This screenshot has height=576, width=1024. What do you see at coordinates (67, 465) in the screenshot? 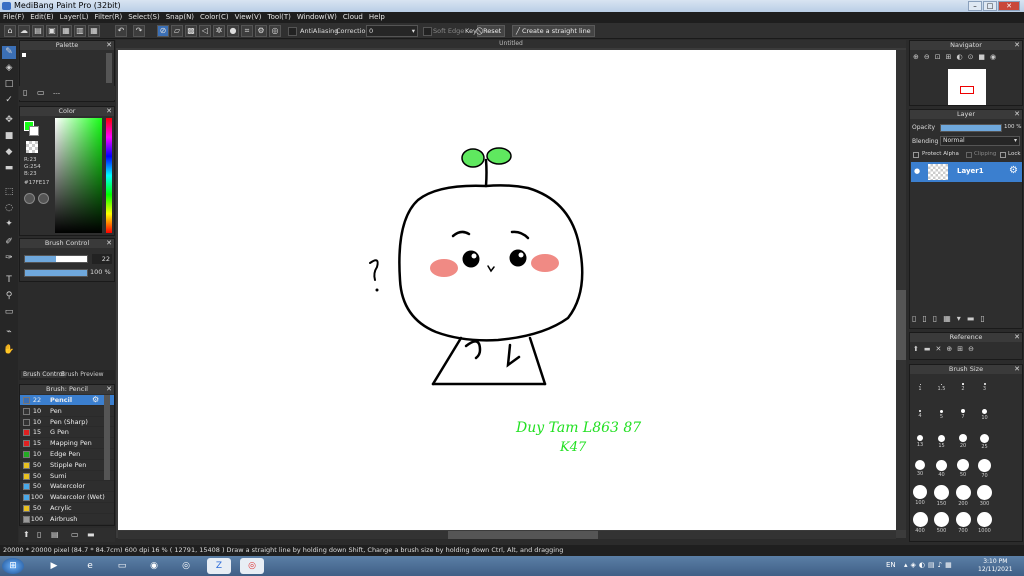
I see `brush-item: 50 Stipple Pen` at bounding box center [67, 465].